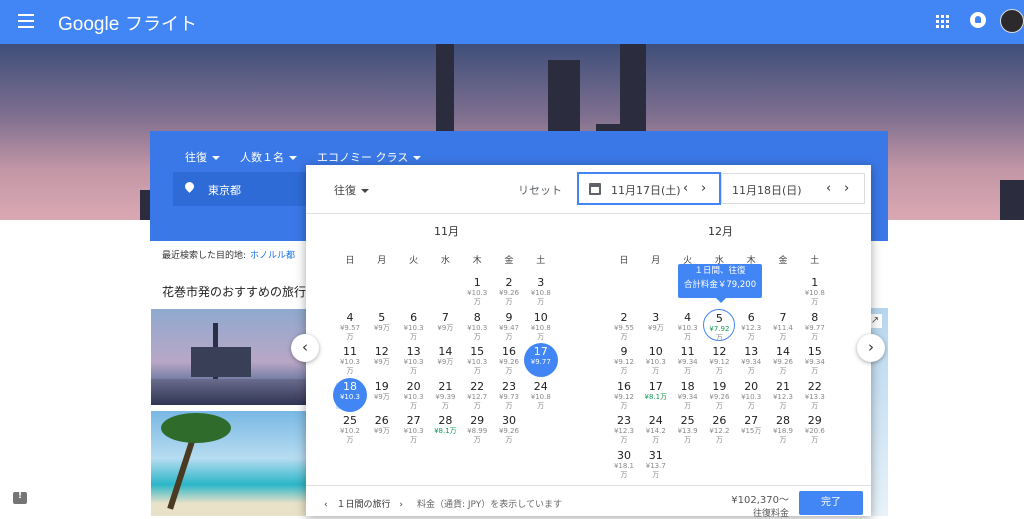 This screenshot has height=519, width=1024. I want to click on calendar-day: 22 ¥13.3 万, so click(815, 395).